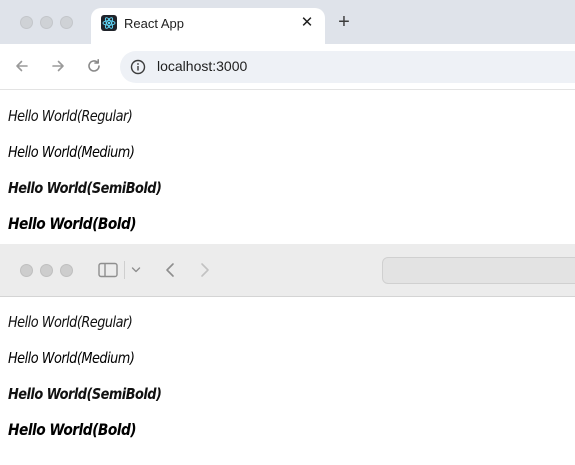 Image resolution: width=575 pixels, height=465 pixels. What do you see at coordinates (208, 26) in the screenshot?
I see `tab-react-app: React App ✕` at bounding box center [208, 26].